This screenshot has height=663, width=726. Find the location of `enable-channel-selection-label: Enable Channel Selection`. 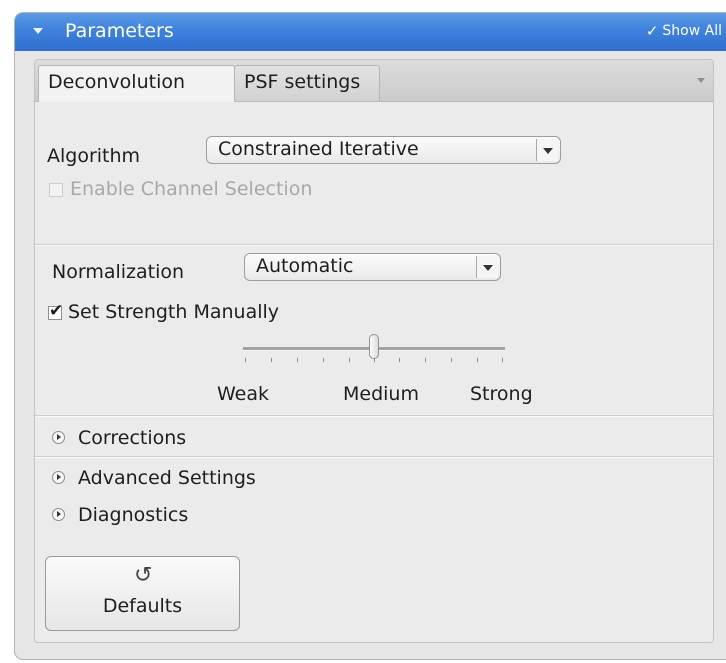

enable-channel-selection-label: Enable Channel Selection is located at coordinates (191, 189).